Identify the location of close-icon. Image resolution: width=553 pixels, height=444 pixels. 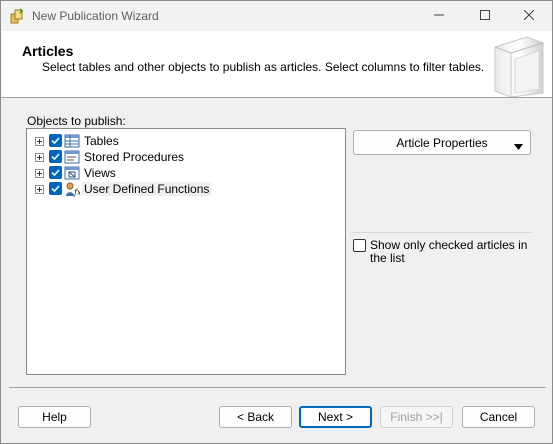
(529, 16).